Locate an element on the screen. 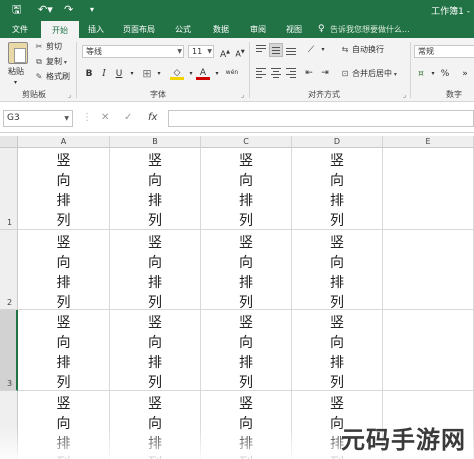  redo-icon: ↷ is located at coordinates (68, 10).